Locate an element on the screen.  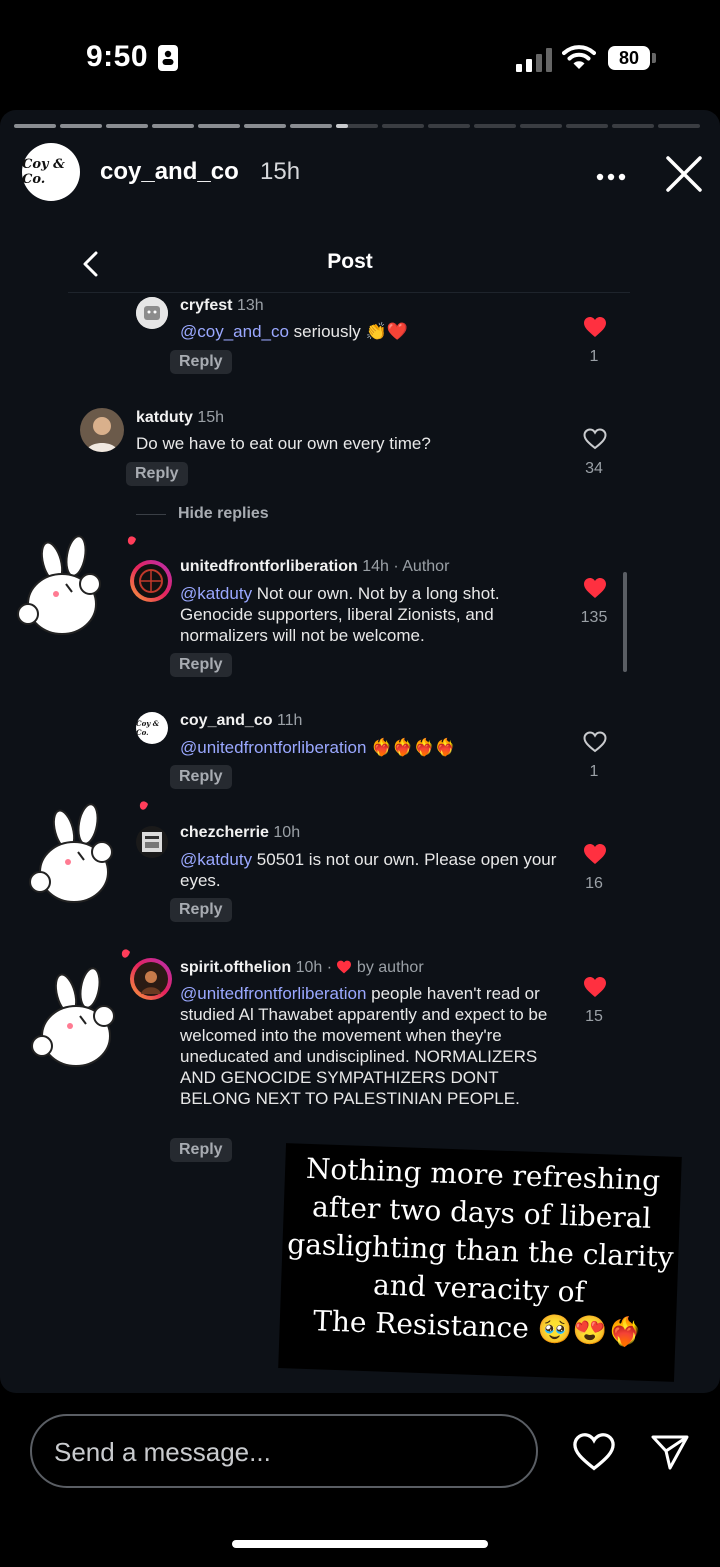
comment-username: spirit.ofthelion 10h · by author is located at coordinates (302, 969).